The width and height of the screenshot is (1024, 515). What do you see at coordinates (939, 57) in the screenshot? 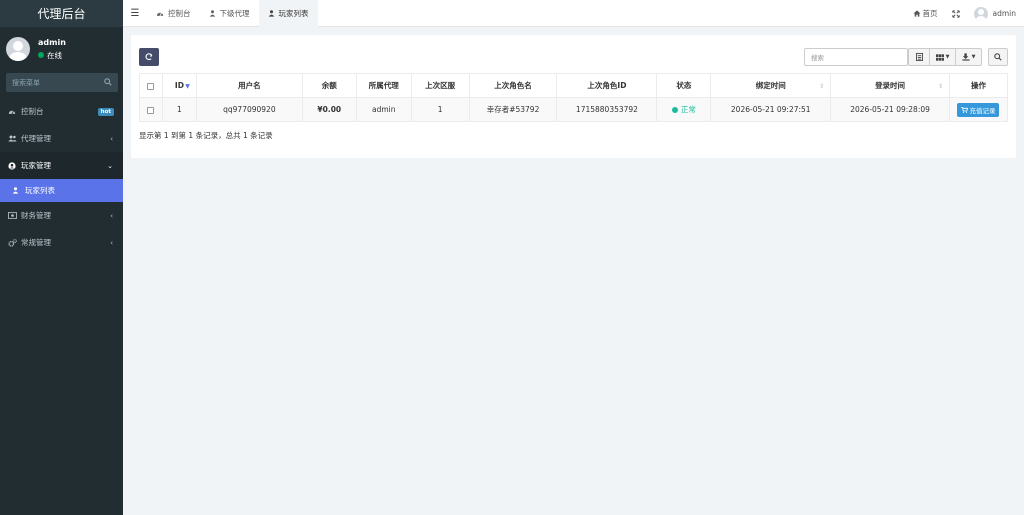
I see `grid-icon` at bounding box center [939, 57].